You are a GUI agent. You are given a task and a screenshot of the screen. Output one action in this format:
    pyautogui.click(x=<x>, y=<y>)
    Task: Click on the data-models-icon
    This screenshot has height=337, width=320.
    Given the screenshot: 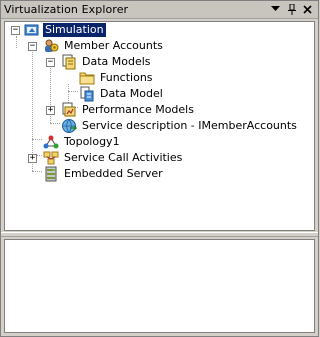 What is the action you would take?
    pyautogui.click(x=69, y=62)
    